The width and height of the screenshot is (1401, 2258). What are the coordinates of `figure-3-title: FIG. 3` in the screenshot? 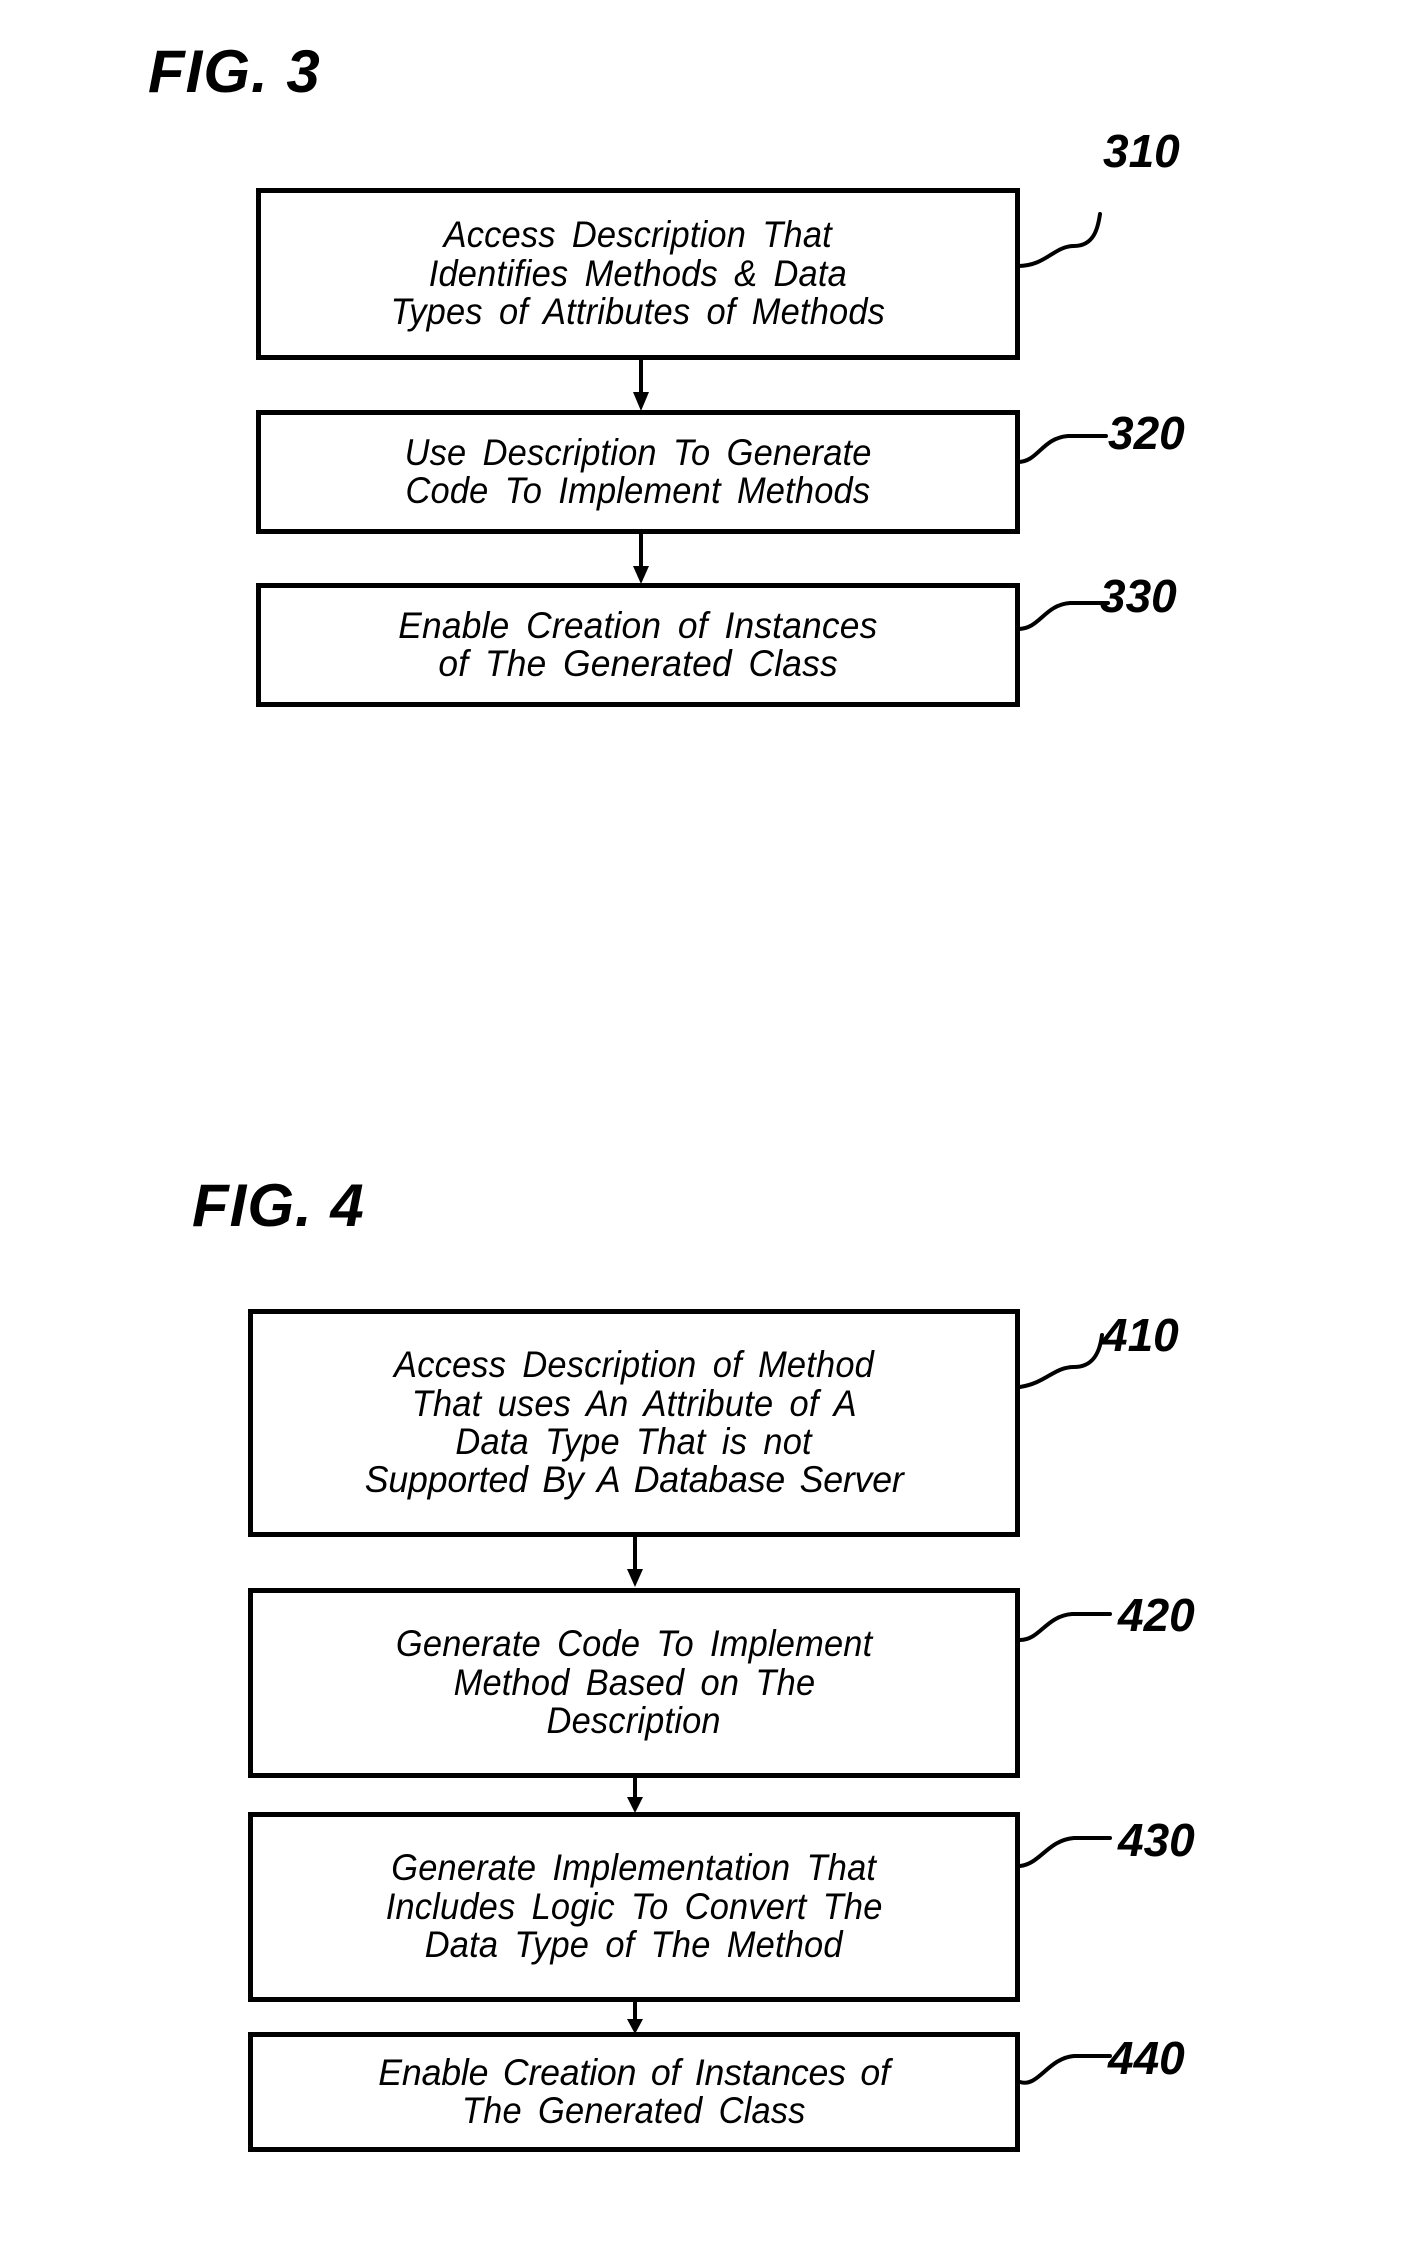 It's located at (234, 71).